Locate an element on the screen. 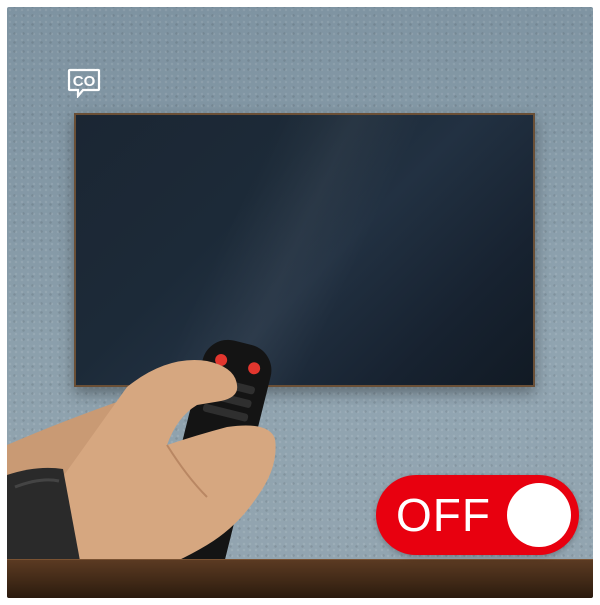 The width and height of the screenshot is (600, 605). logo: CO is located at coordinates (84, 83).